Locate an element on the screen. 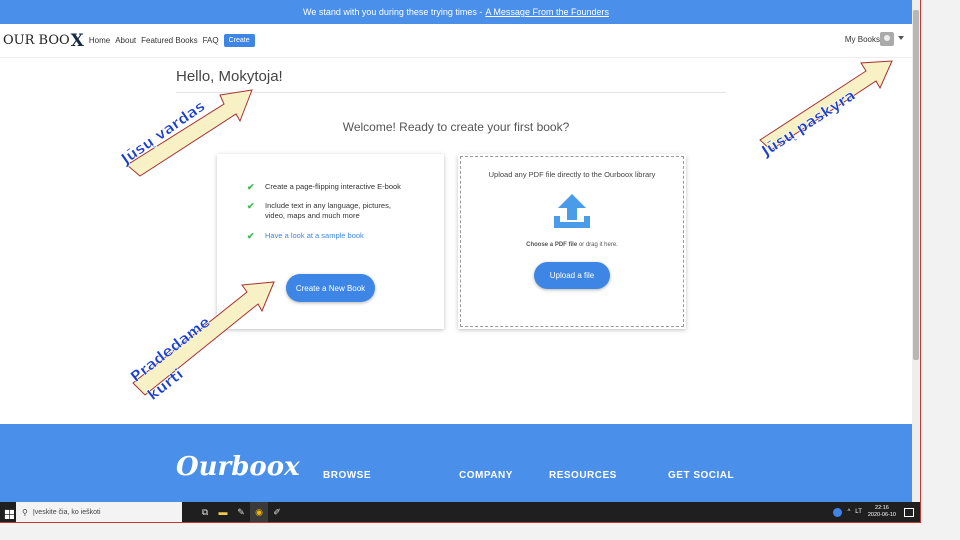 This screenshot has width=960, height=540. scrollbar-thumb is located at coordinates (916, 185).